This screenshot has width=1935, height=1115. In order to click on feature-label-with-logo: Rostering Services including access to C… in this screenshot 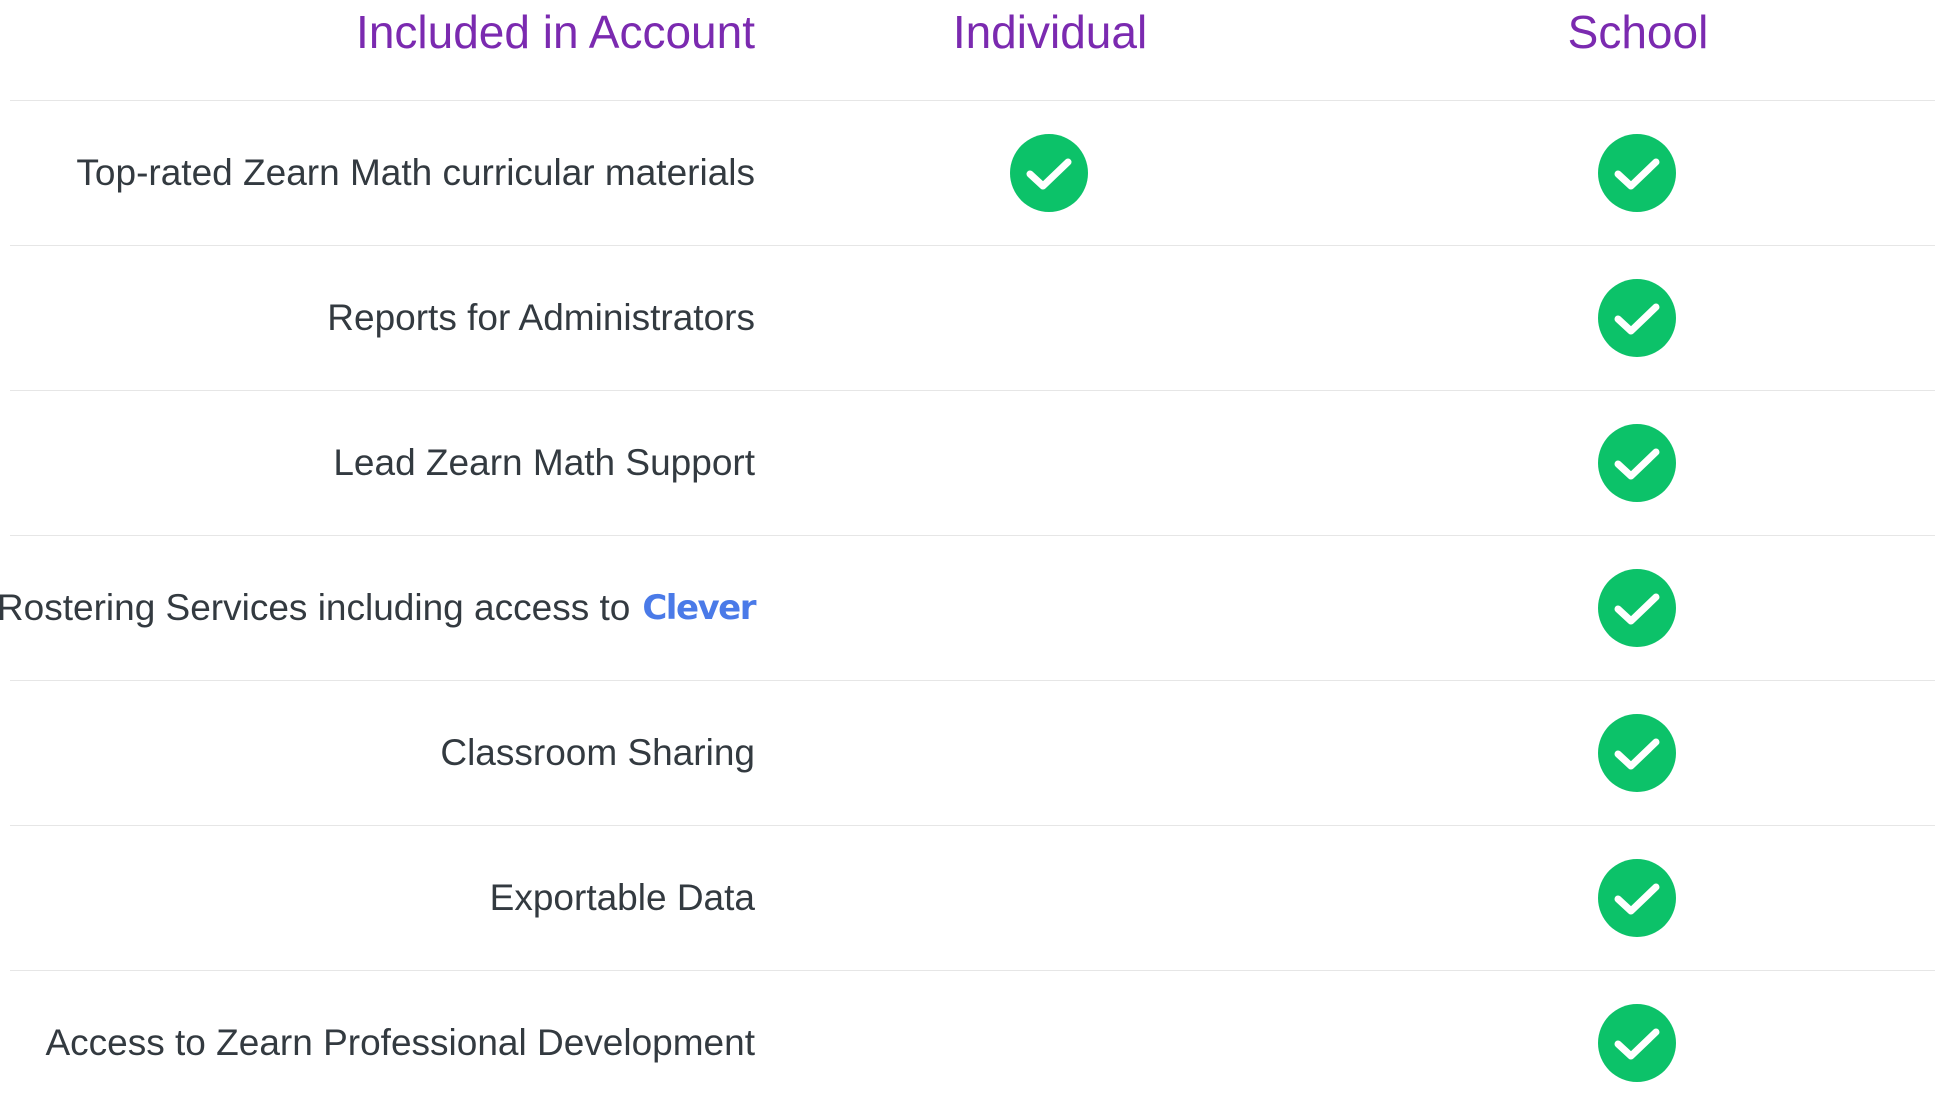, I will do `click(378, 608)`.